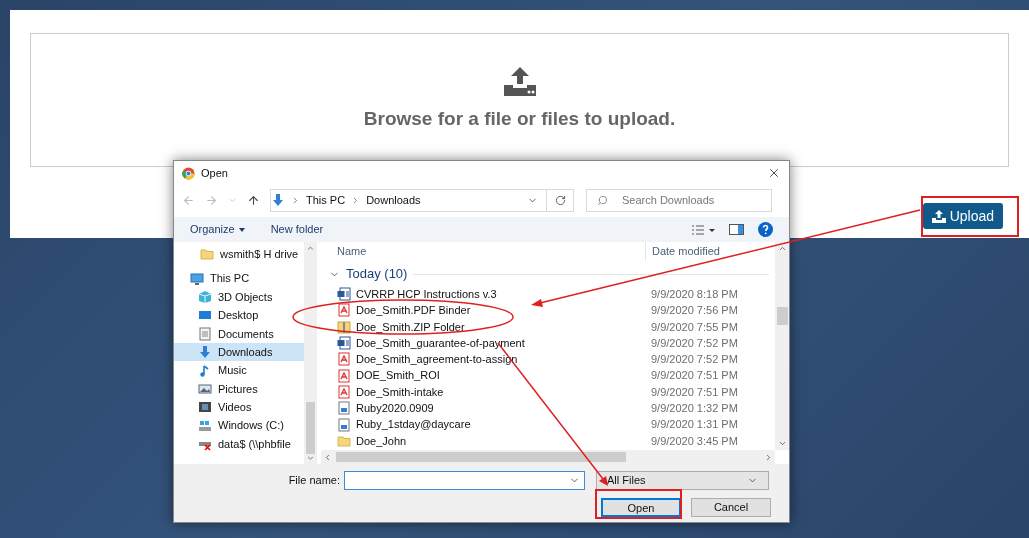 The width and height of the screenshot is (1029, 538). I want to click on address-bar: This PC Downloads, so click(422, 200).